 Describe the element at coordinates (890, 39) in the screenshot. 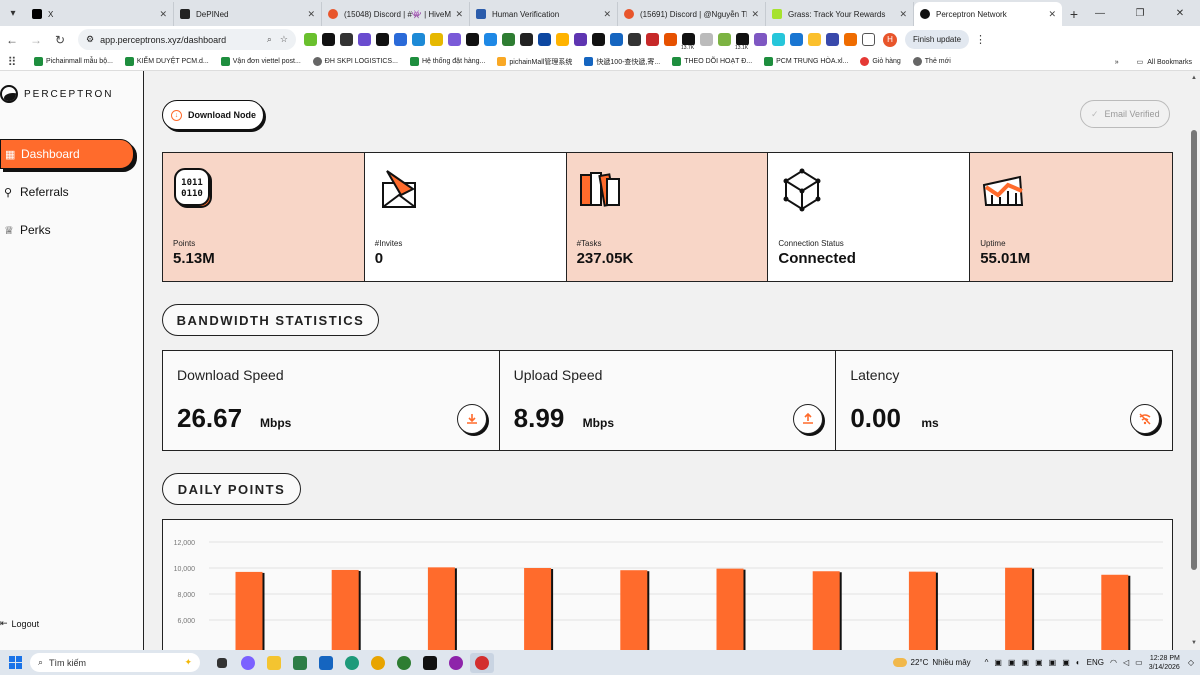

I see `profile-avatar: H` at that location.